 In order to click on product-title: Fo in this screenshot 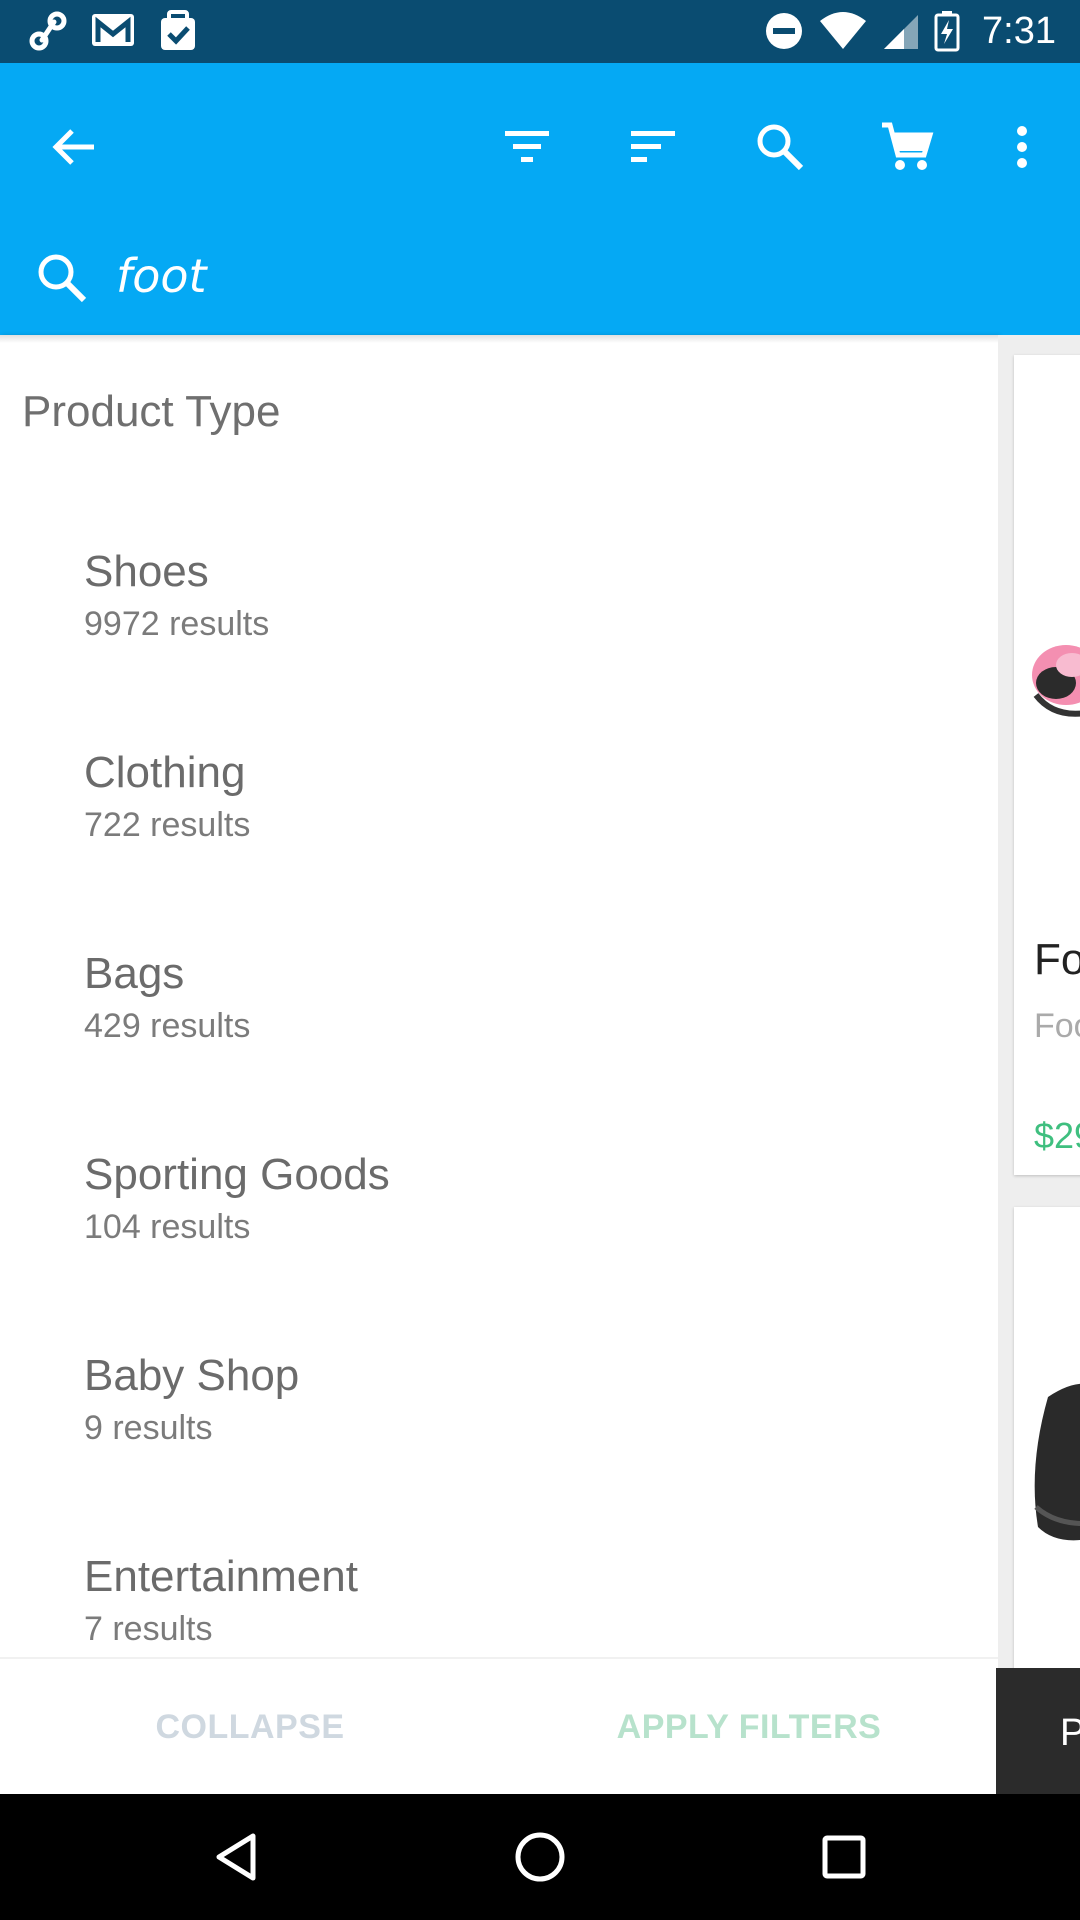, I will do `click(1057, 959)`.